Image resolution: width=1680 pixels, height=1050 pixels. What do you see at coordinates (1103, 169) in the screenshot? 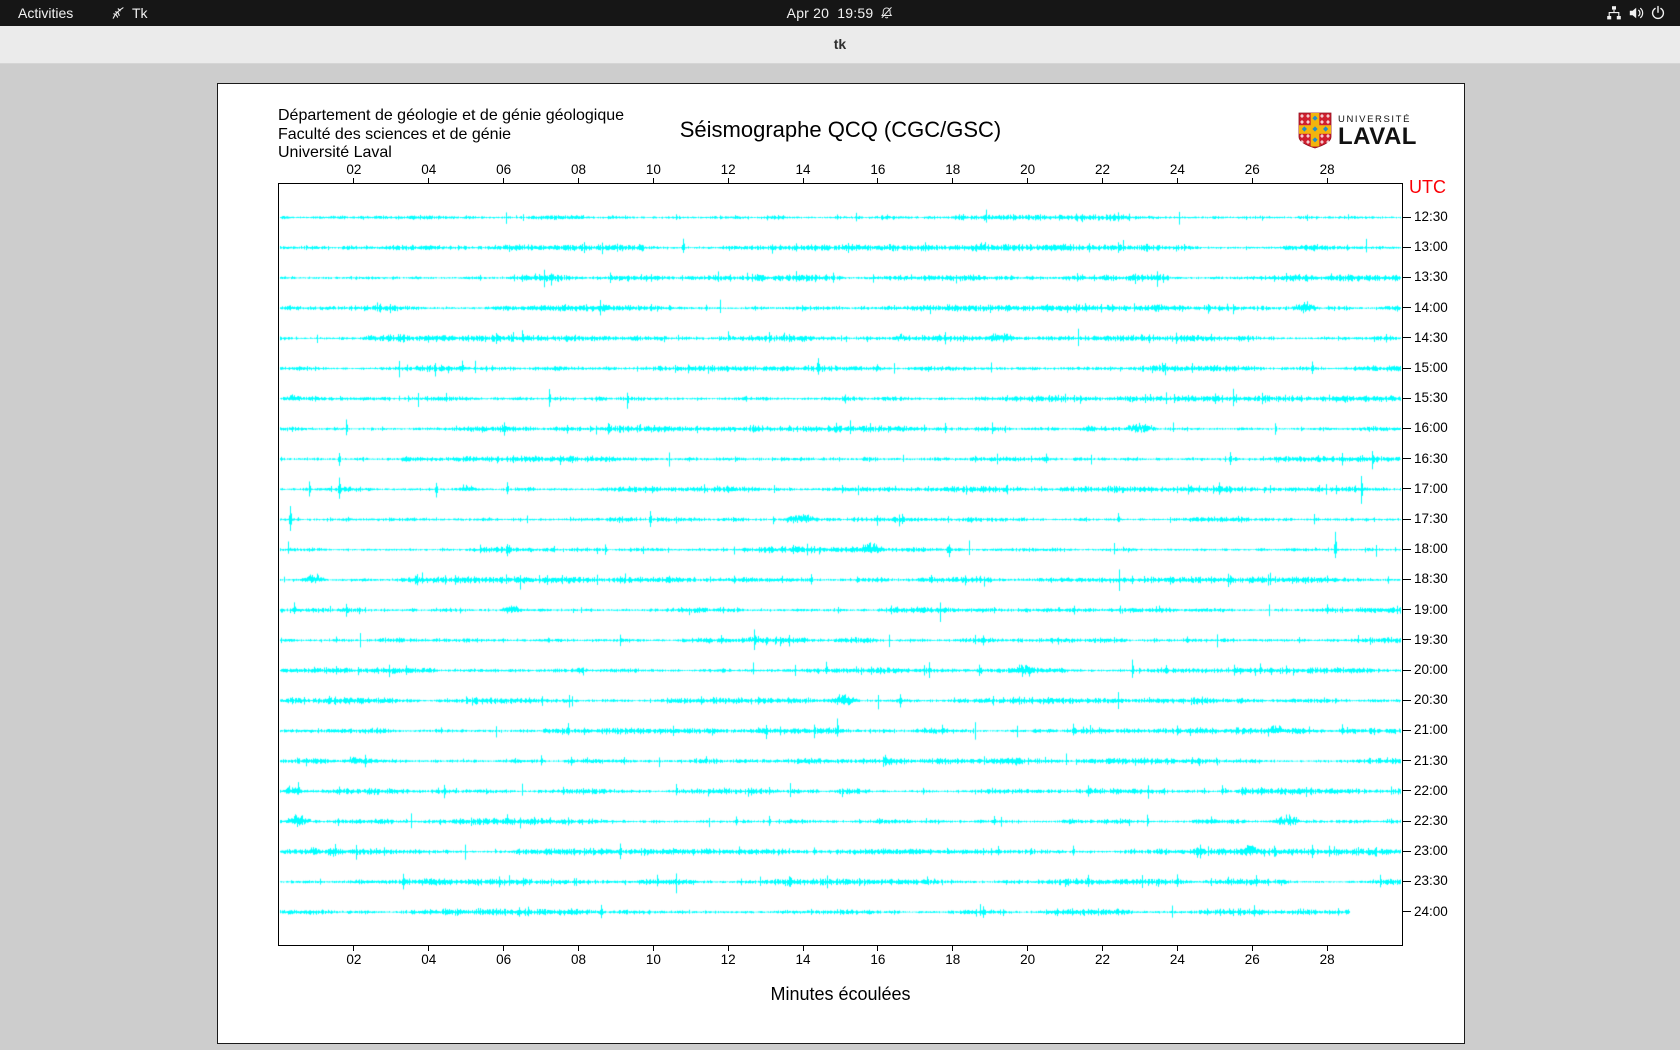
I see `x-tick-label-top: 22` at bounding box center [1103, 169].